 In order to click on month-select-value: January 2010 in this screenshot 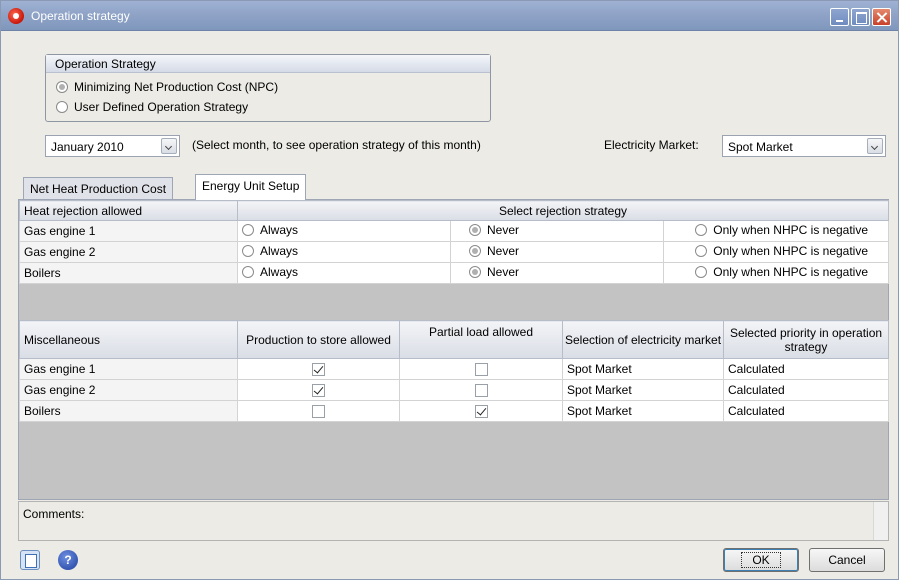, I will do `click(87, 147)`.